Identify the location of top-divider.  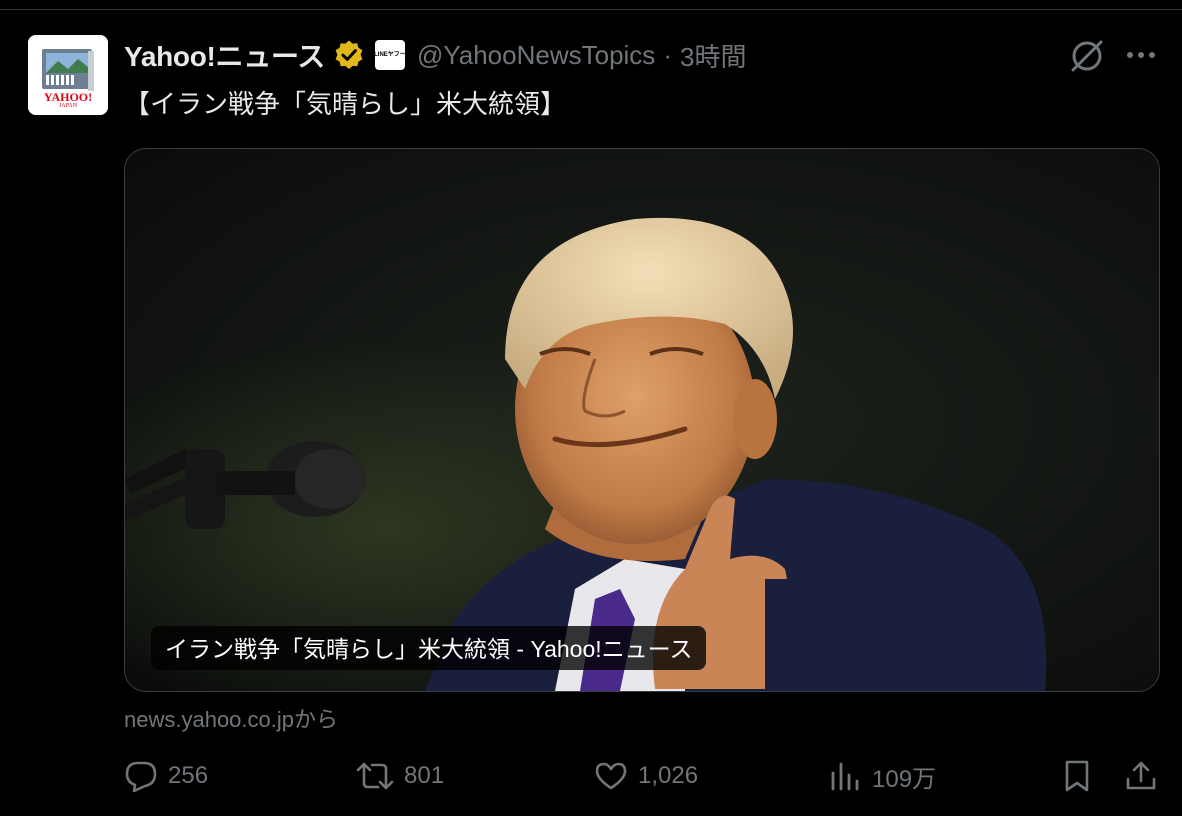
(591, 9).